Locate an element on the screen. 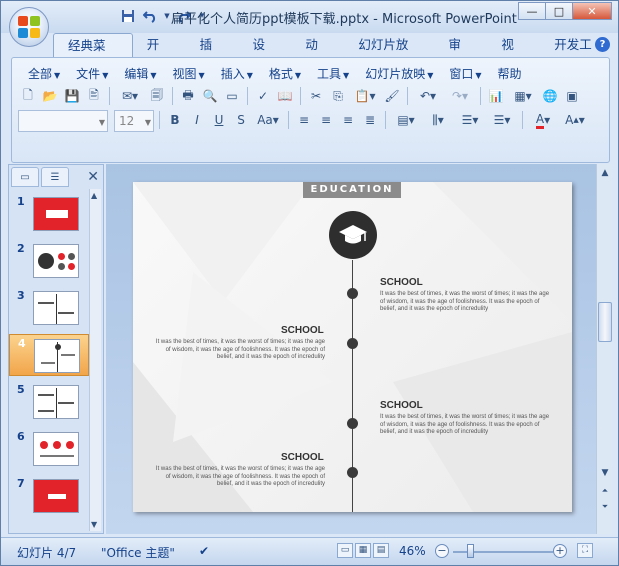 Image resolution: width=619 pixels, height=566 pixels. slide-thumbnail: 1 is located at coordinates (49, 214).